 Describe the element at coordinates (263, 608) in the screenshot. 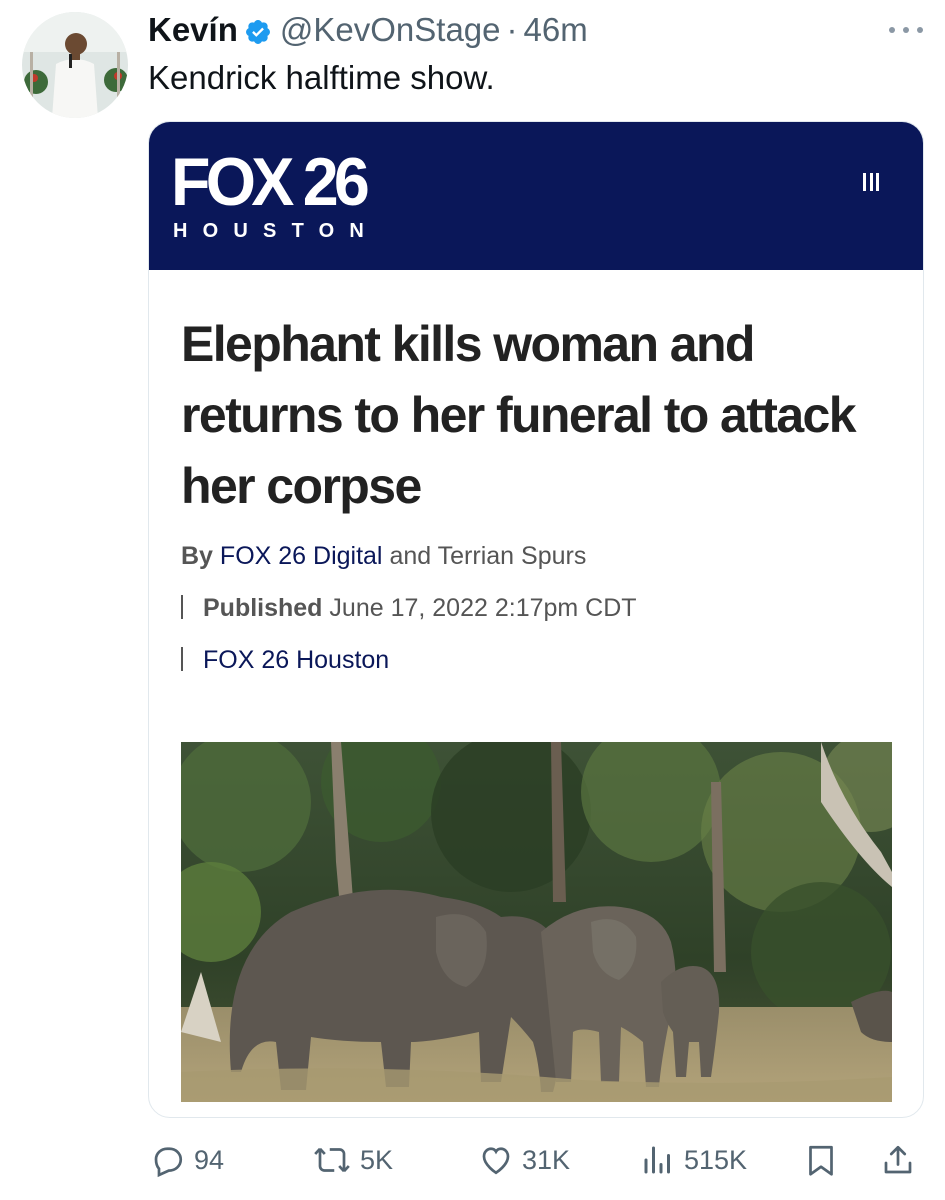

I see `published-label: Published` at that location.